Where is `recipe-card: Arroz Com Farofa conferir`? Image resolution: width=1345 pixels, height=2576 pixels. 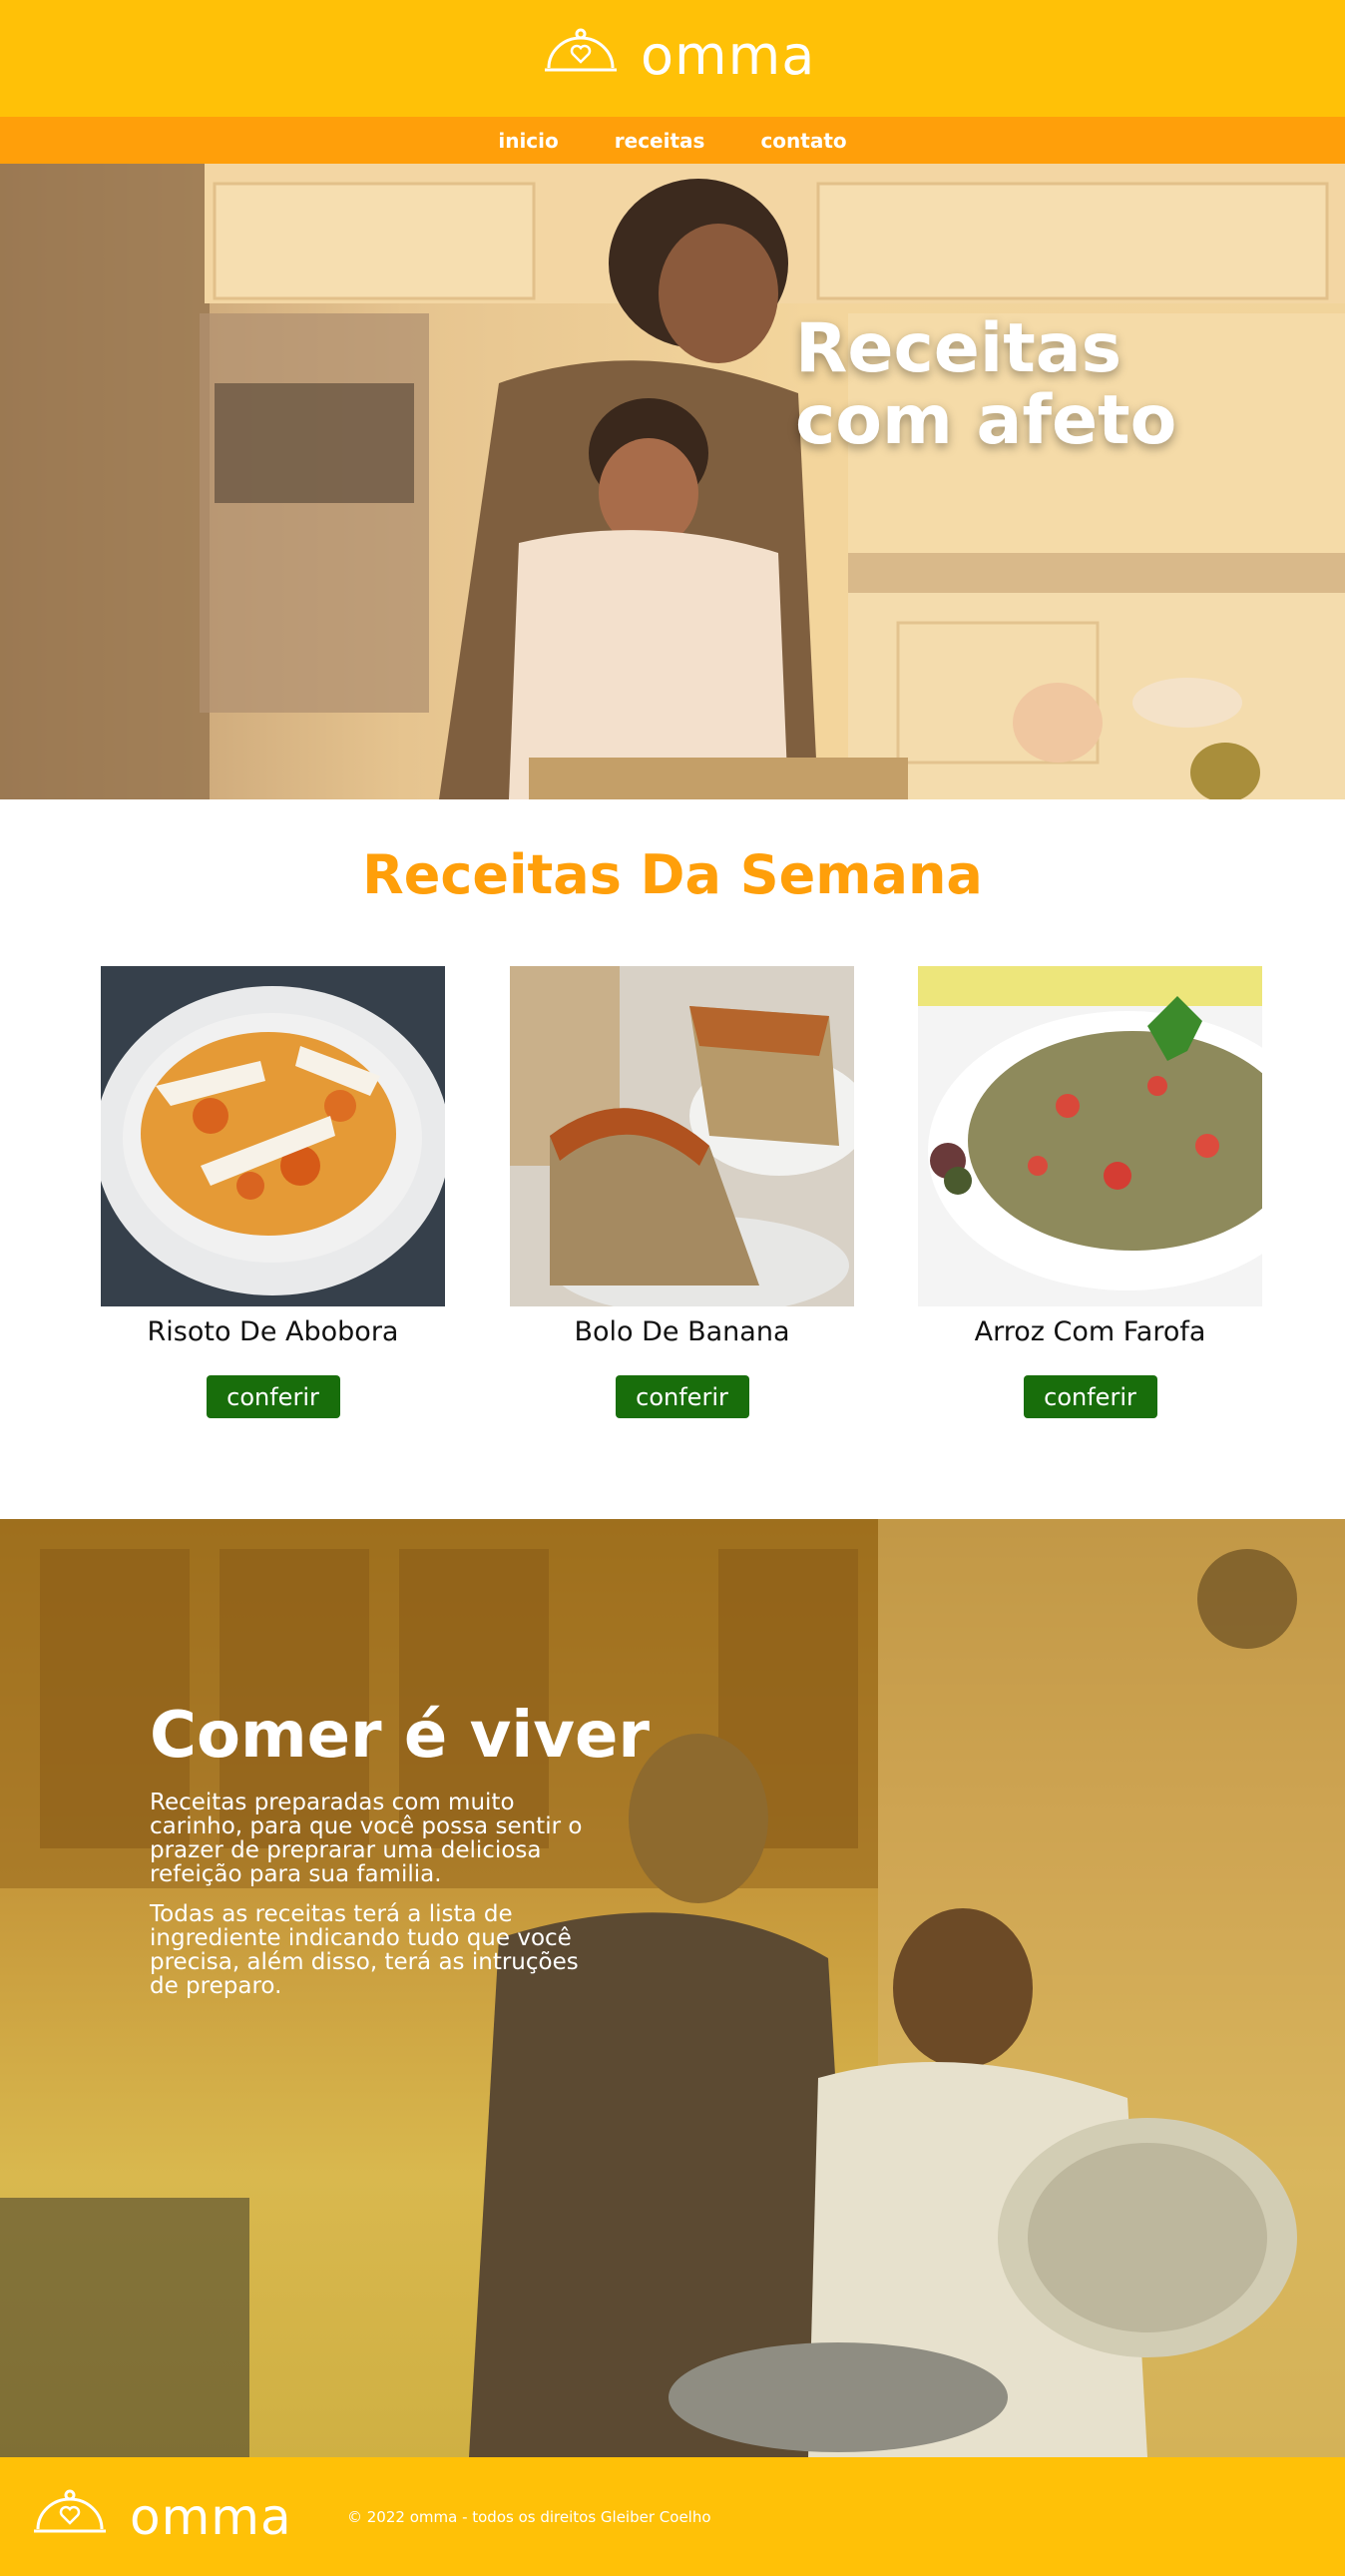 recipe-card: Arroz Com Farofa conferir is located at coordinates (1090, 1192).